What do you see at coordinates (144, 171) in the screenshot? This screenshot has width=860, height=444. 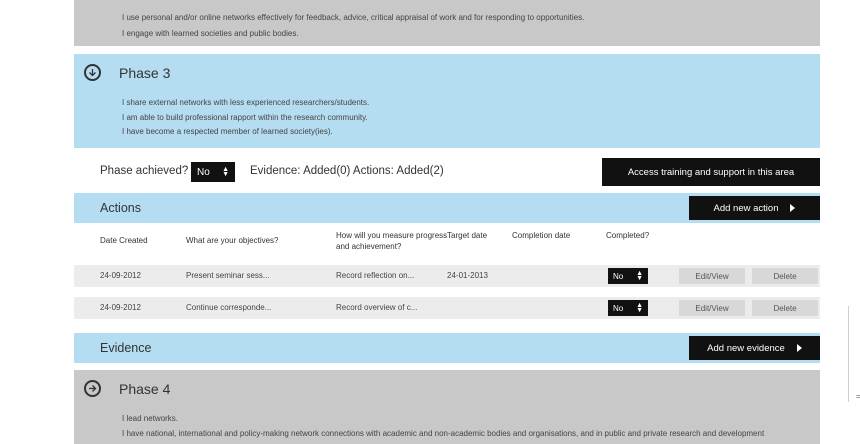 I see `phase-achieved-label: Phase achieved?` at bounding box center [144, 171].